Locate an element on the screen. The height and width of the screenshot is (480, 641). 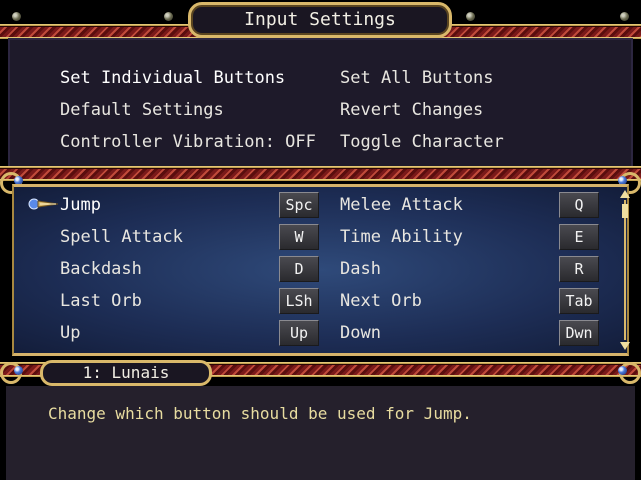
binding-key-dash: R is located at coordinates (579, 269).